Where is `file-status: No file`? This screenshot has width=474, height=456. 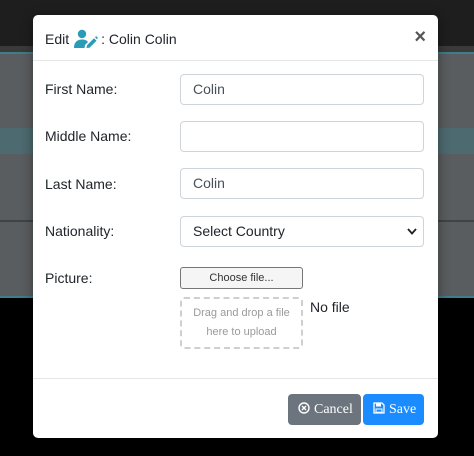
file-status: No file is located at coordinates (330, 307).